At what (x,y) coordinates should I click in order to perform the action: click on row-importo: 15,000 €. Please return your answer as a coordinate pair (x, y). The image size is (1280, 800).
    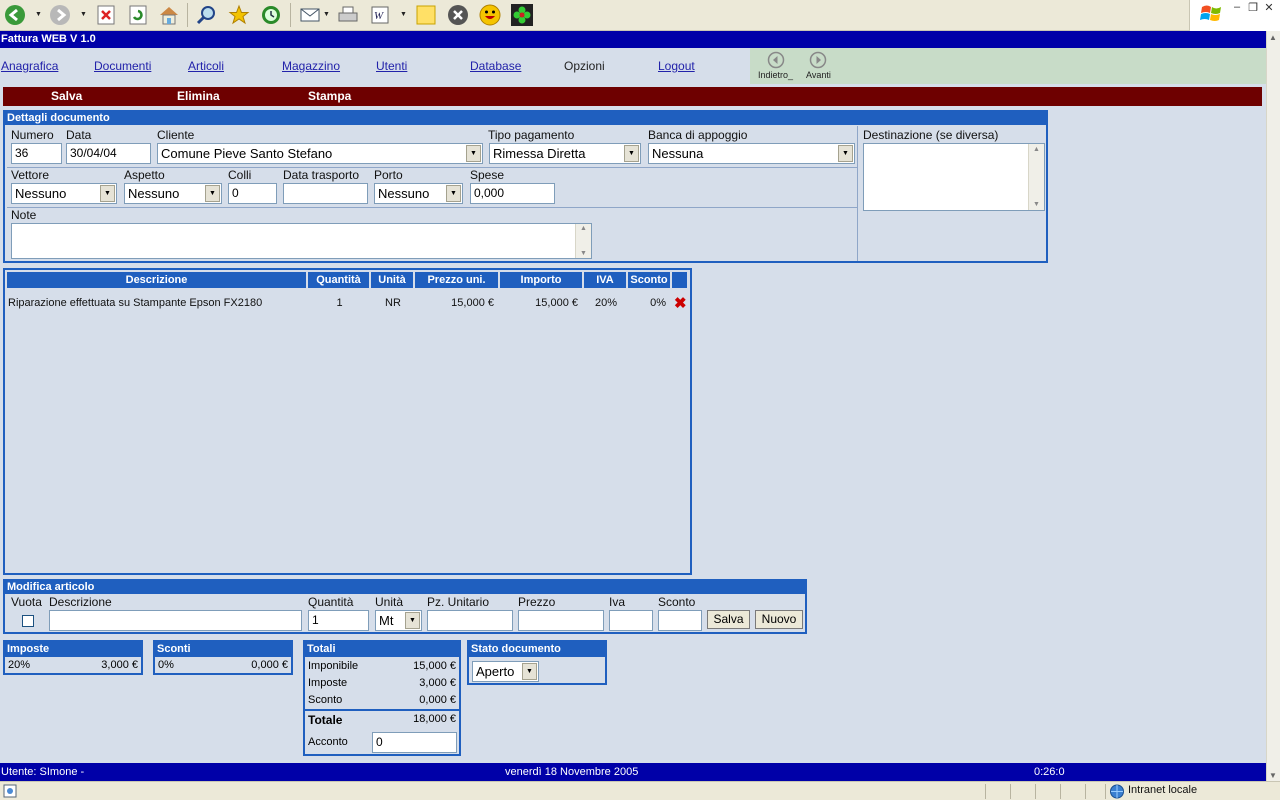
    Looking at the image, I should click on (556, 303).